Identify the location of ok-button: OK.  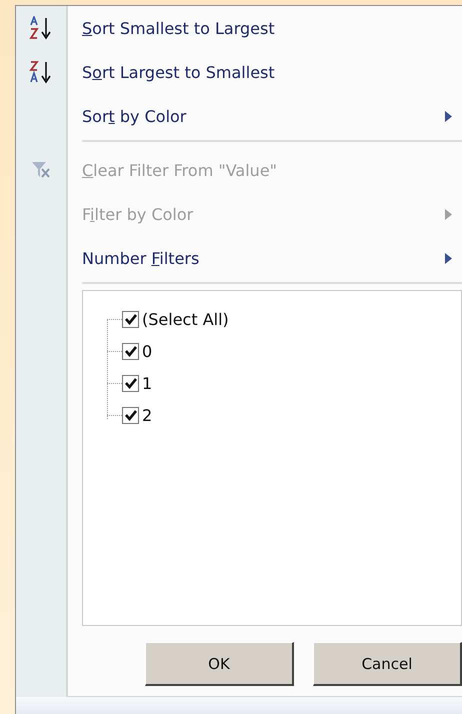
(219, 664).